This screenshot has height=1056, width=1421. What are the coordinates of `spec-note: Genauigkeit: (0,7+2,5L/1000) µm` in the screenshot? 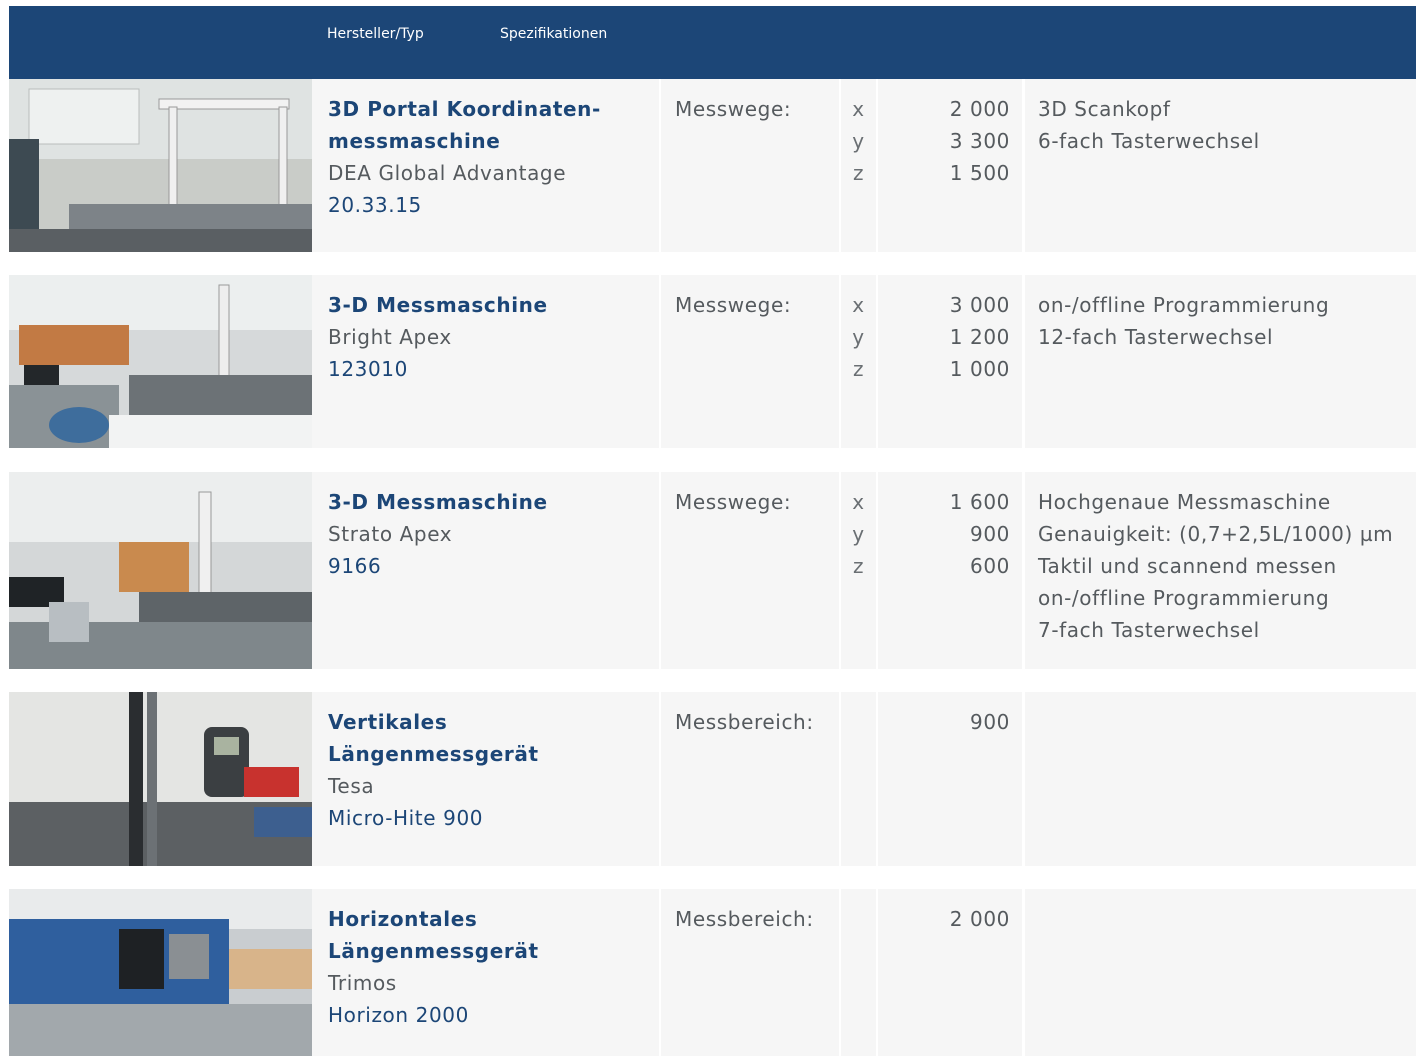 It's located at (1216, 534).